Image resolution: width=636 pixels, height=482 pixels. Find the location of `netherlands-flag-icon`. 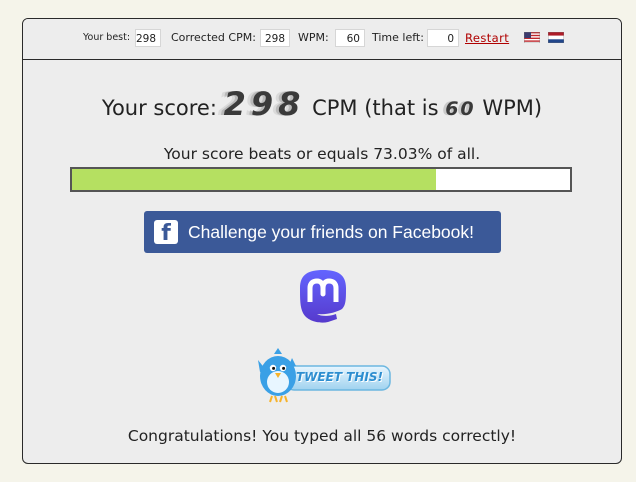

netherlands-flag-icon is located at coordinates (556, 37).